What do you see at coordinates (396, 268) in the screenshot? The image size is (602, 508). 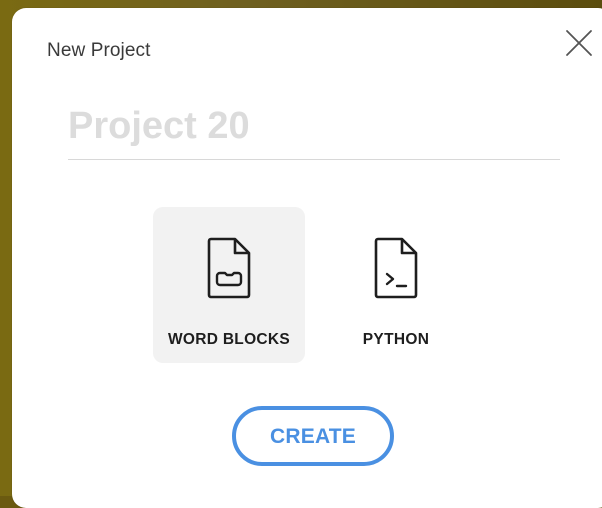 I see `python-file-icon` at bounding box center [396, 268].